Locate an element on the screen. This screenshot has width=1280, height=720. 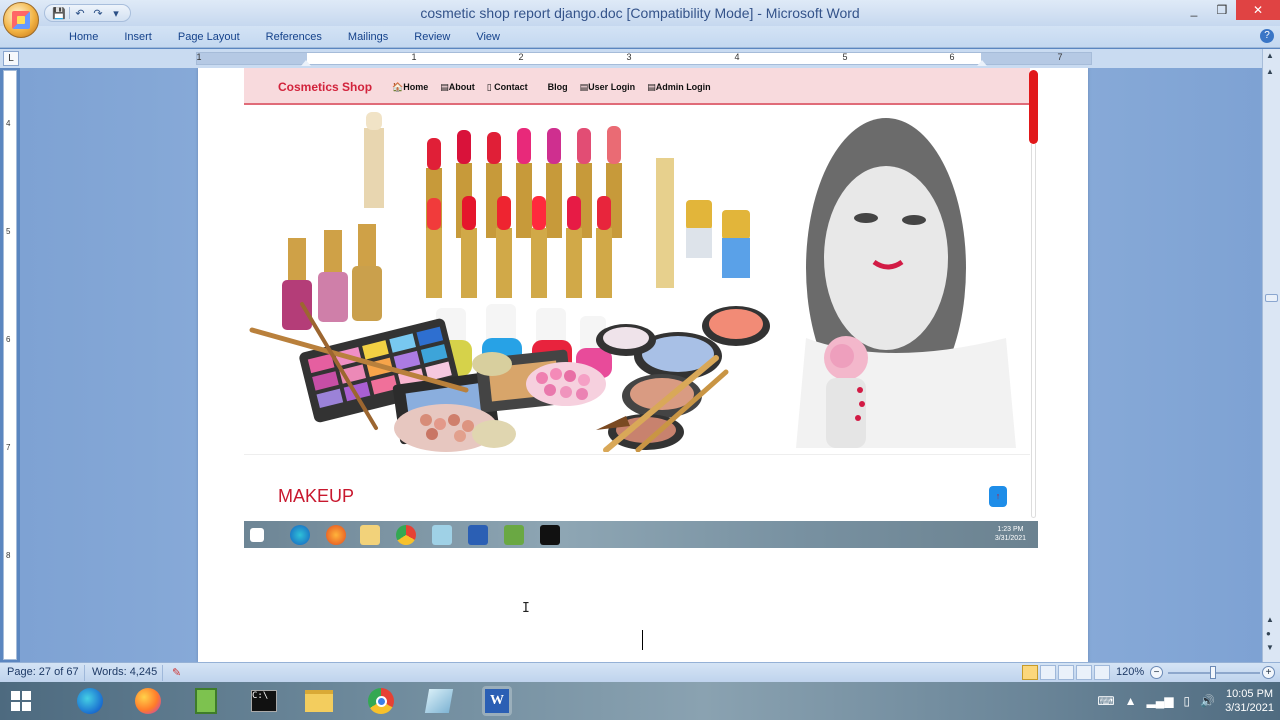
vruler-number: 5 is located at coordinates (8, 231).